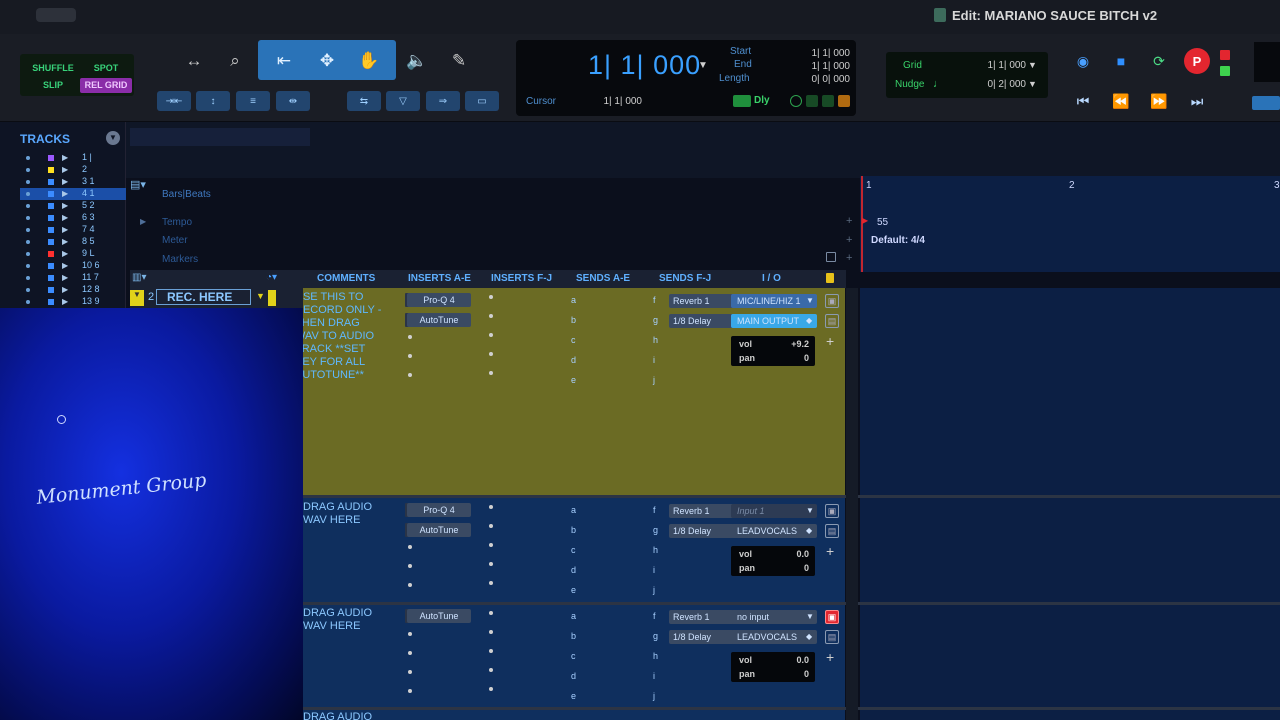 This screenshot has width=1280, height=720. Describe the element at coordinates (203, 297) in the screenshot. I see `rec-track-name: REC. HERE` at that location.